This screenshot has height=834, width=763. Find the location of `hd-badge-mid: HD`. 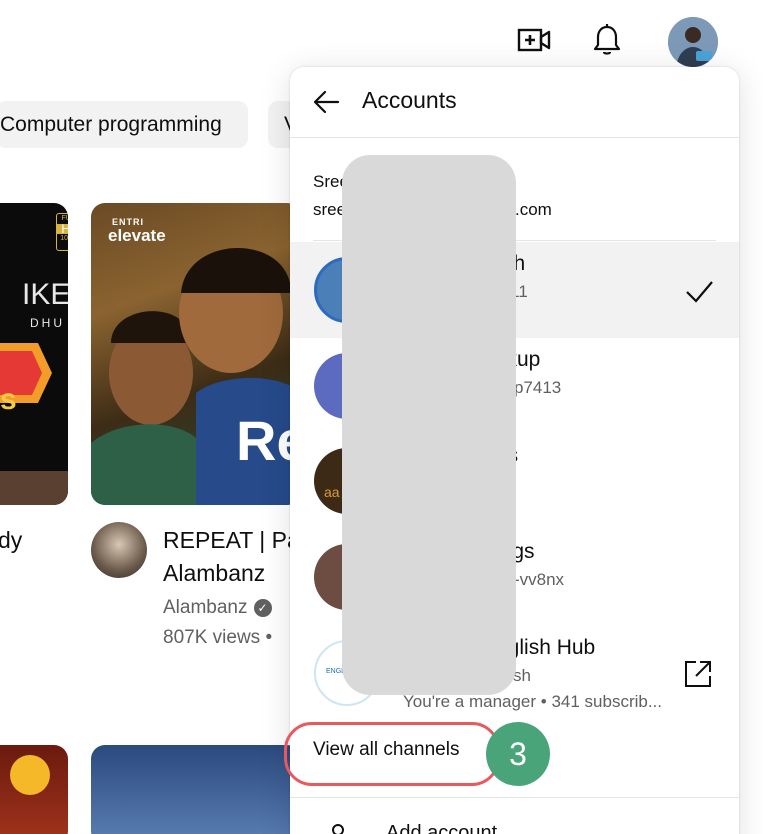

hd-badge-mid: HD is located at coordinates (62, 229).